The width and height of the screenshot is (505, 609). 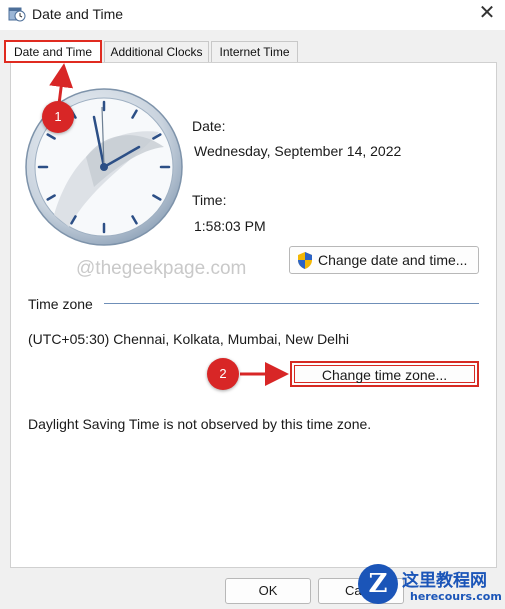 What do you see at coordinates (161, 268) in the screenshot?
I see `watermark: @thegeekpage.com` at bounding box center [161, 268].